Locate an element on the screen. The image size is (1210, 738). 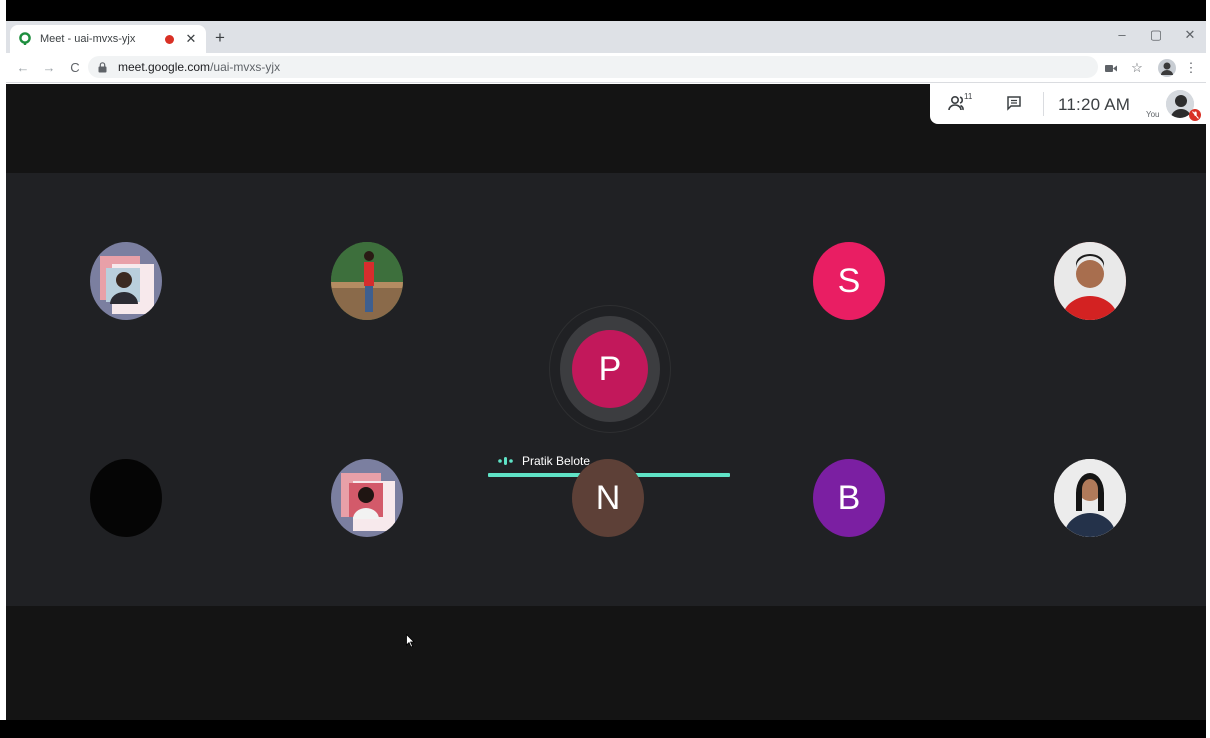
screen-edge-right is located at coordinates (1208, 369).